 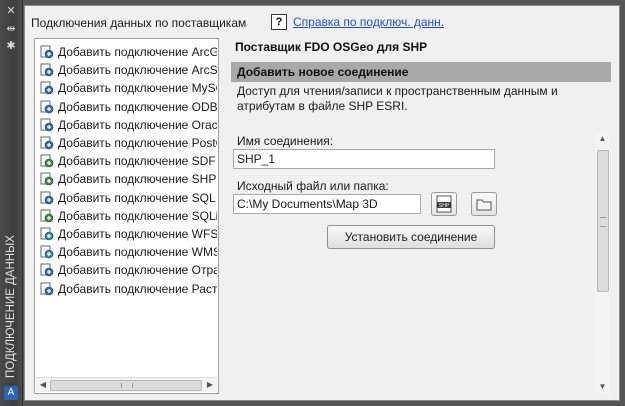 I want to click on vertical-scrollbar: ▲ ▼, so click(x=602, y=263).